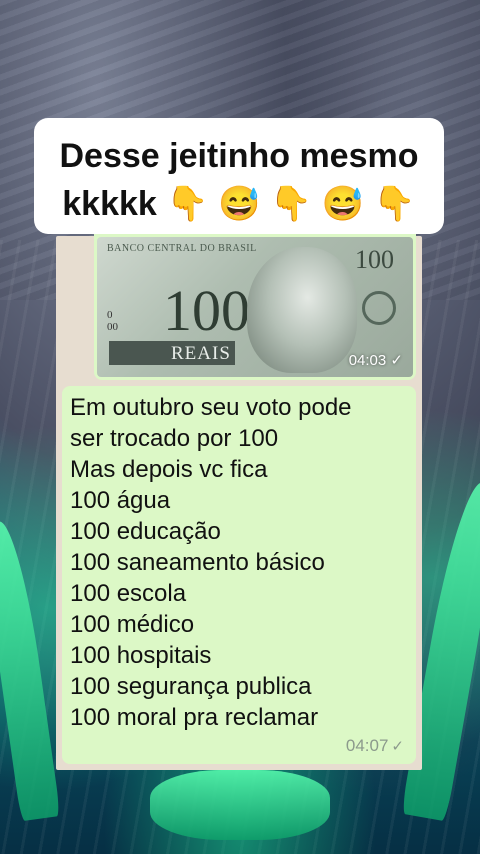 This screenshot has height=854, width=480. I want to click on banknote-value-small: 100, so click(374, 259).